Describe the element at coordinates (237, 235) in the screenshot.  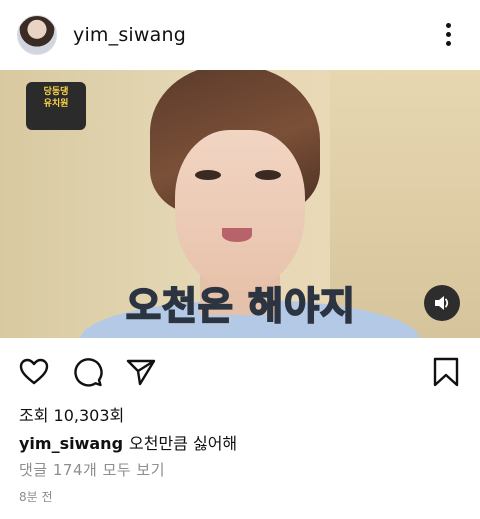
I see `mouth` at that location.